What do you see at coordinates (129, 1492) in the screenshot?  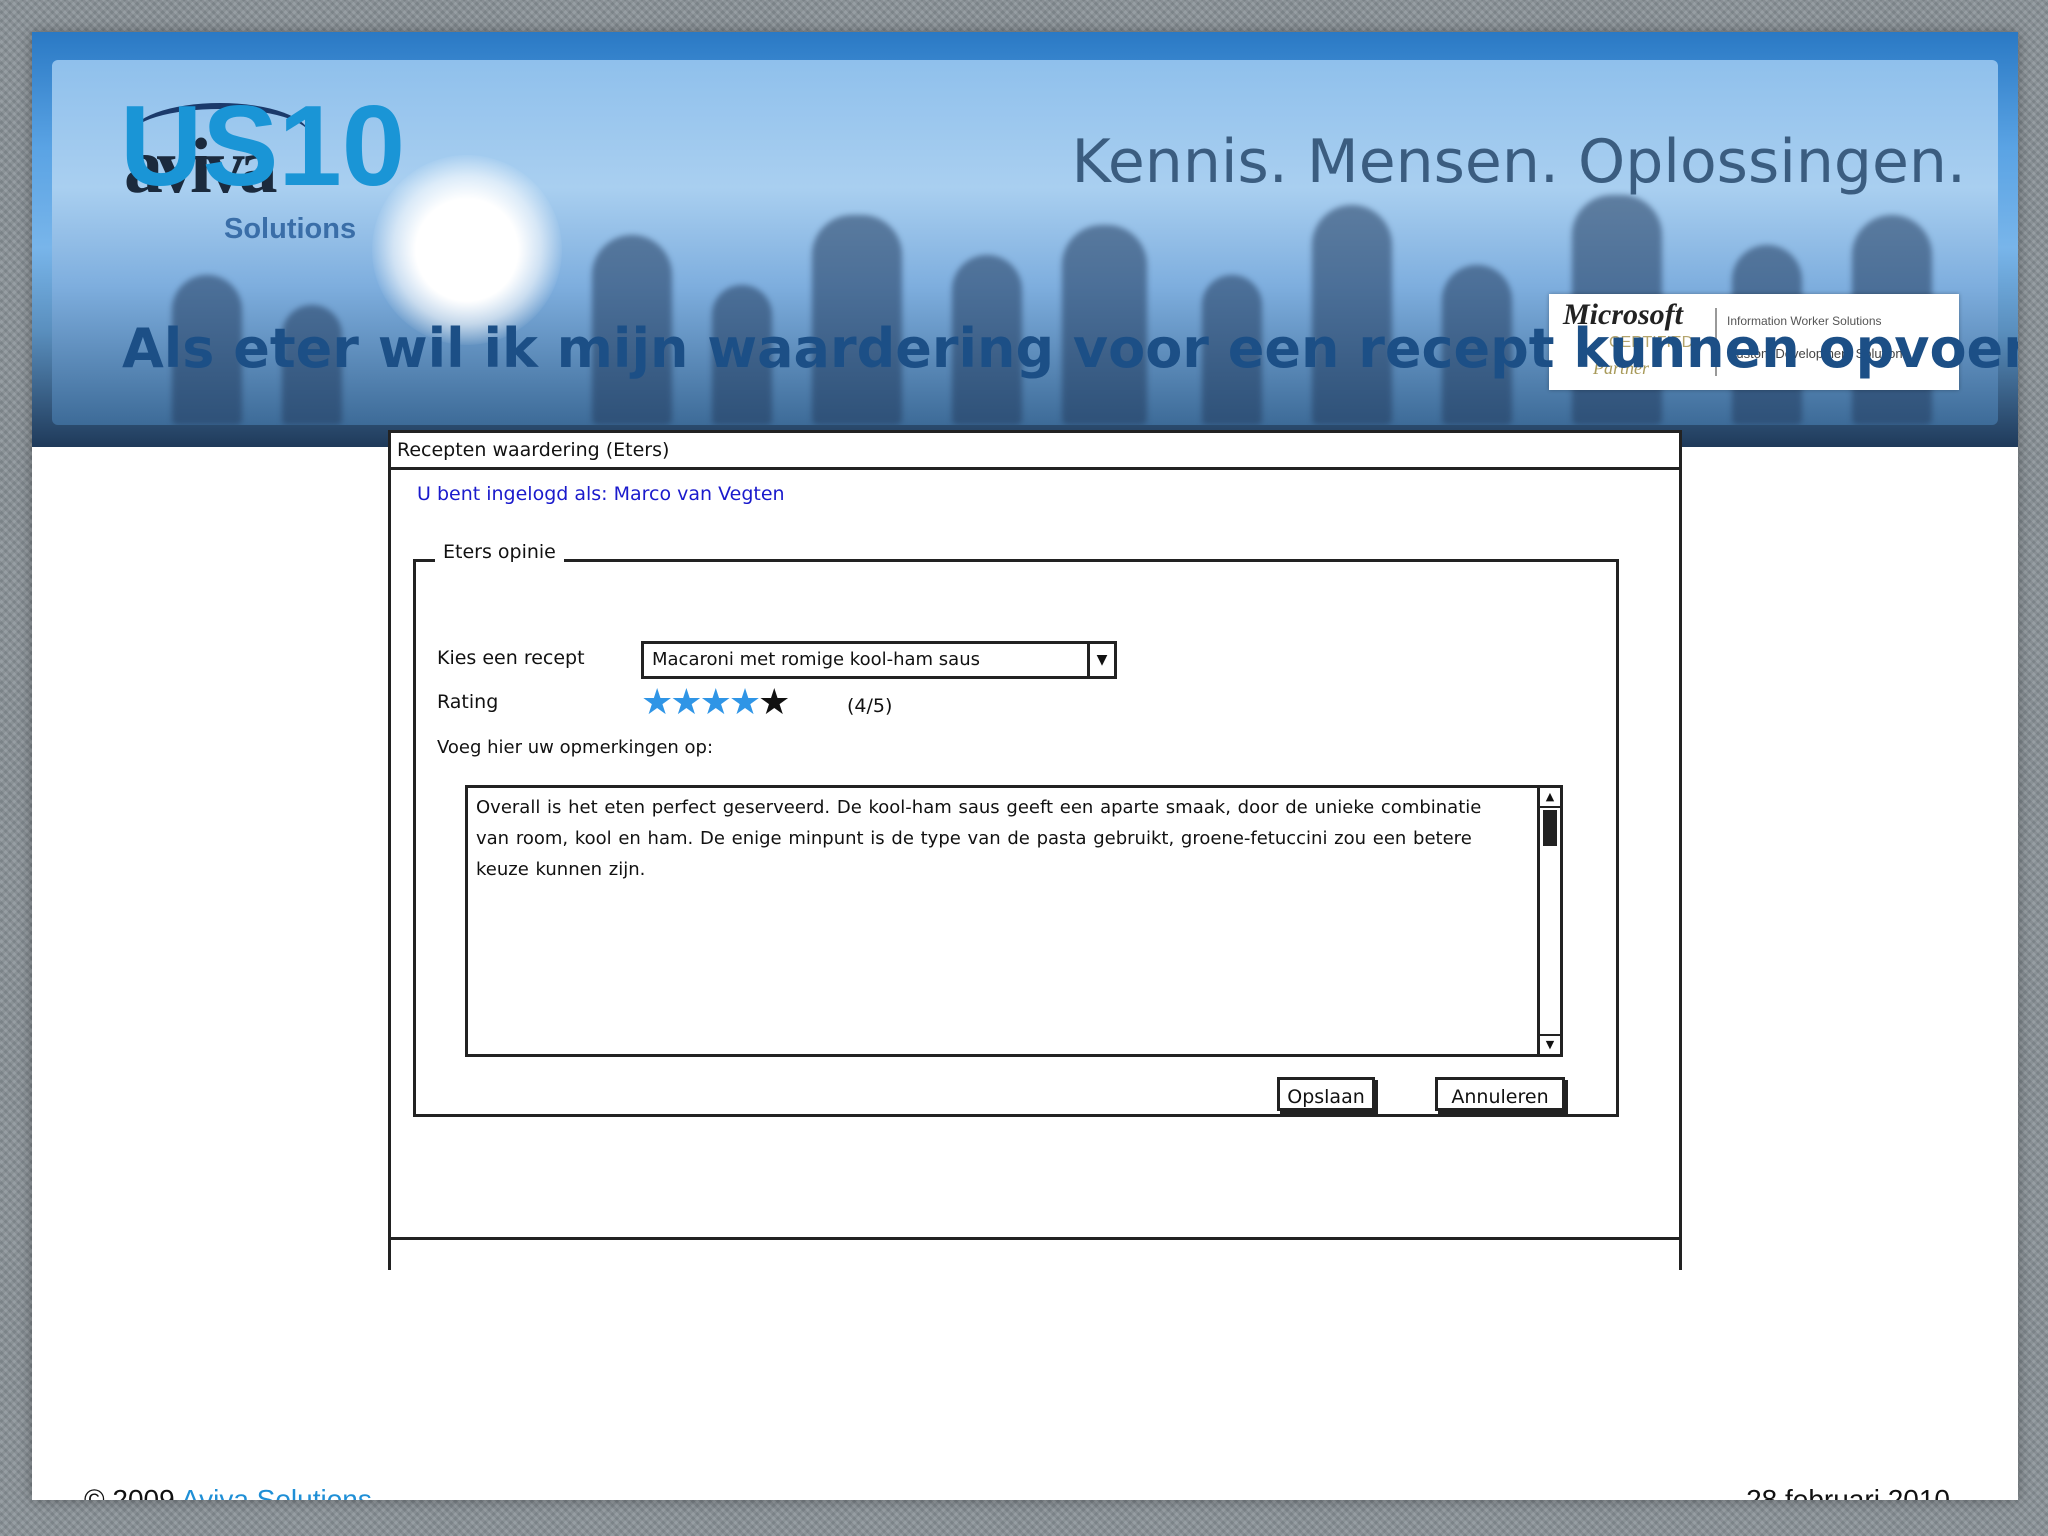 I see `copyright-prefix: © 2009` at bounding box center [129, 1492].